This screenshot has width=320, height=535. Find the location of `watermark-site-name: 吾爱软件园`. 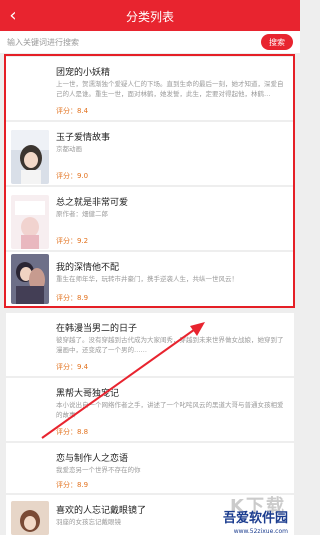

watermark-site-name: 吾爱软件园 is located at coordinates (255, 518).